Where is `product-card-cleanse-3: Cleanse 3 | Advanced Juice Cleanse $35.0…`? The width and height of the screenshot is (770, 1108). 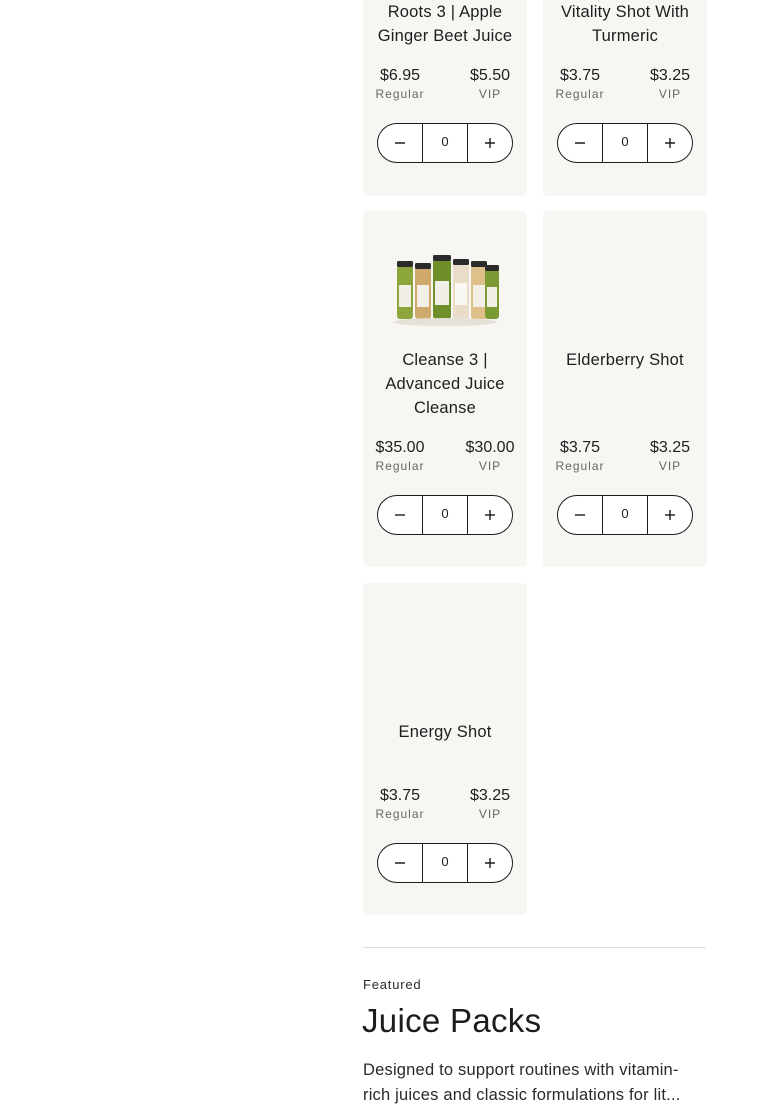 product-card-cleanse-3: Cleanse 3 | Advanced Juice Cleanse $35.0… is located at coordinates (445, 389).